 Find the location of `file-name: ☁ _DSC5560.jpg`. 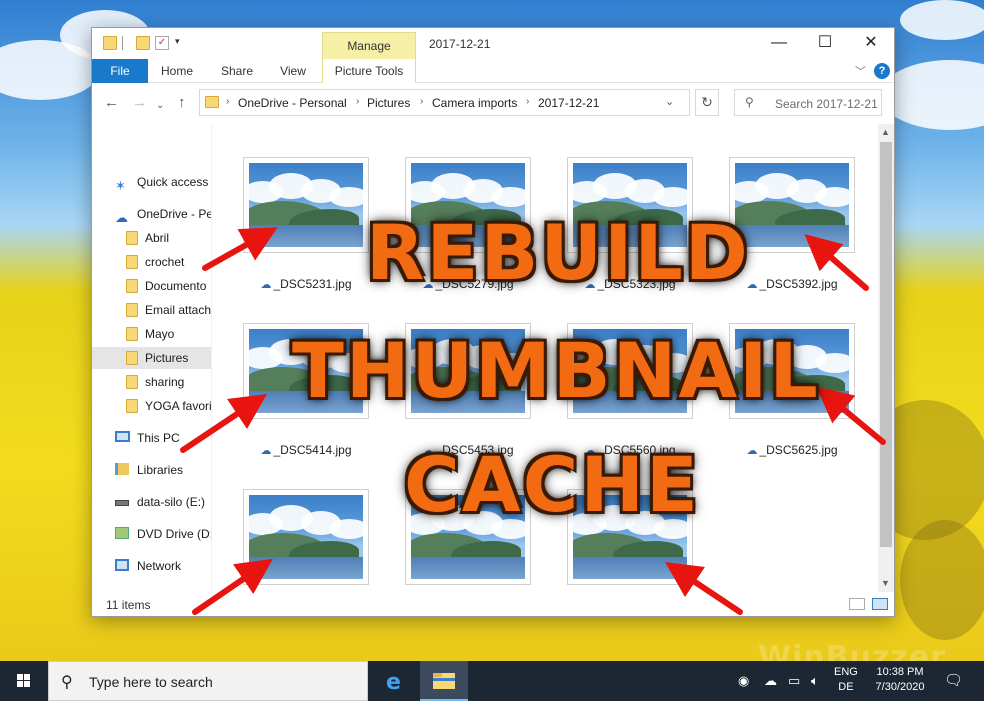

file-name: ☁ _DSC5560.jpg is located at coordinates (630, 450).